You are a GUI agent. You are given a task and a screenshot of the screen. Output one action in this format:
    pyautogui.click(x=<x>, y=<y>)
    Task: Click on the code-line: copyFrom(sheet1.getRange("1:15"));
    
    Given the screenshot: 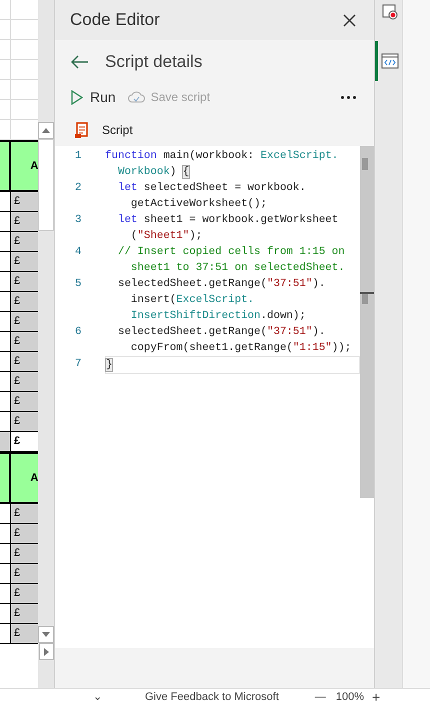 What is the action you would take?
    pyautogui.click(x=241, y=348)
    